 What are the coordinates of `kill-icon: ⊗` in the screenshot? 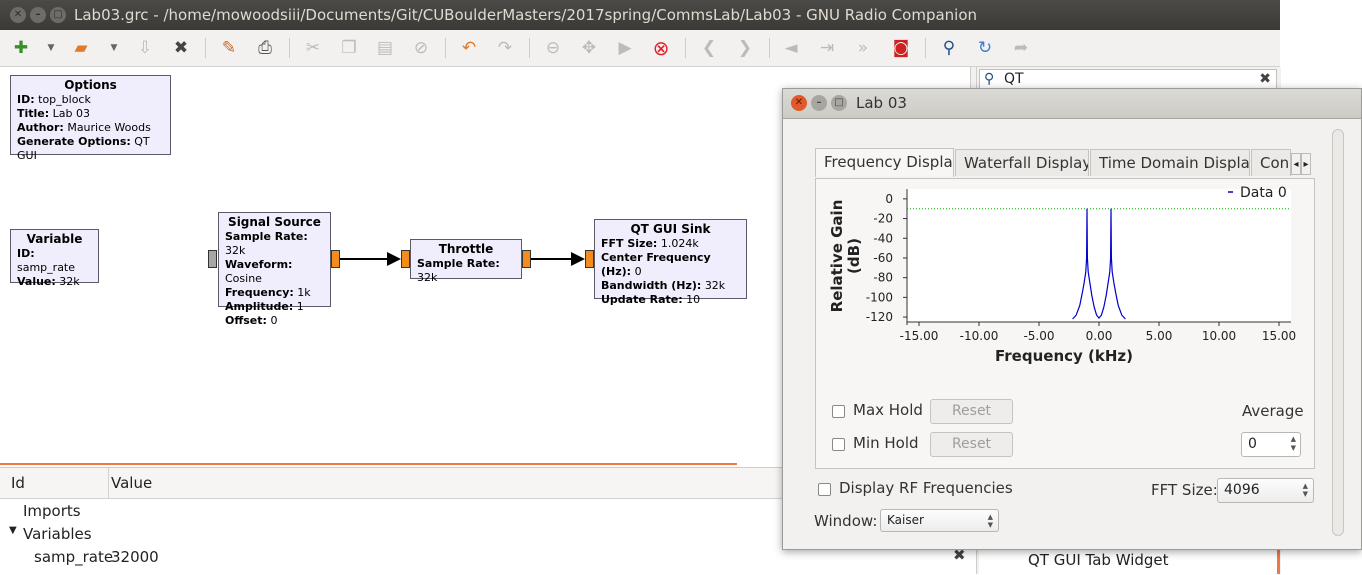 It's located at (661, 48).